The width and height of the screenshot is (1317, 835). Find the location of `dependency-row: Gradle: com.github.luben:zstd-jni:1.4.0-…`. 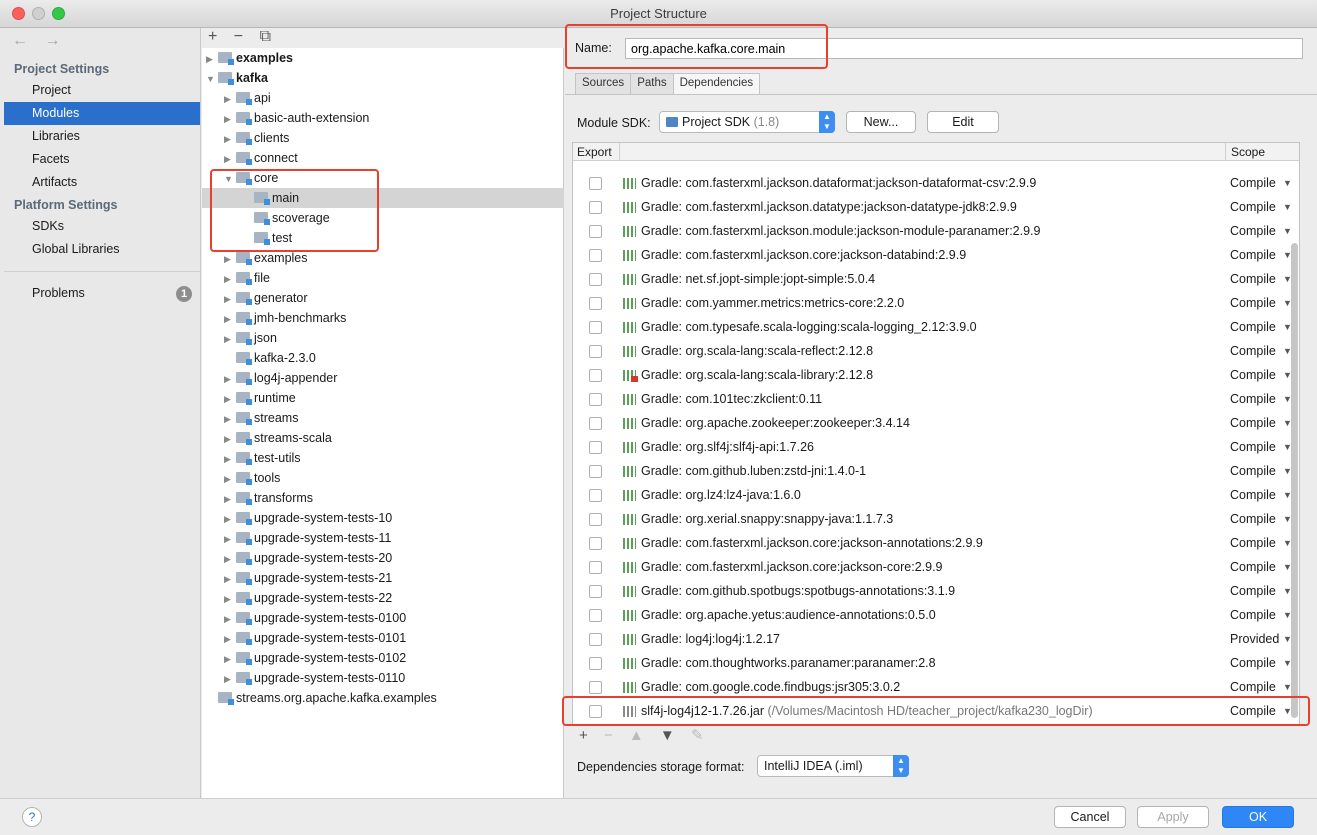

dependency-row: Gradle: com.github.luben:zstd-jni:1.4.0-… is located at coordinates (934, 471).